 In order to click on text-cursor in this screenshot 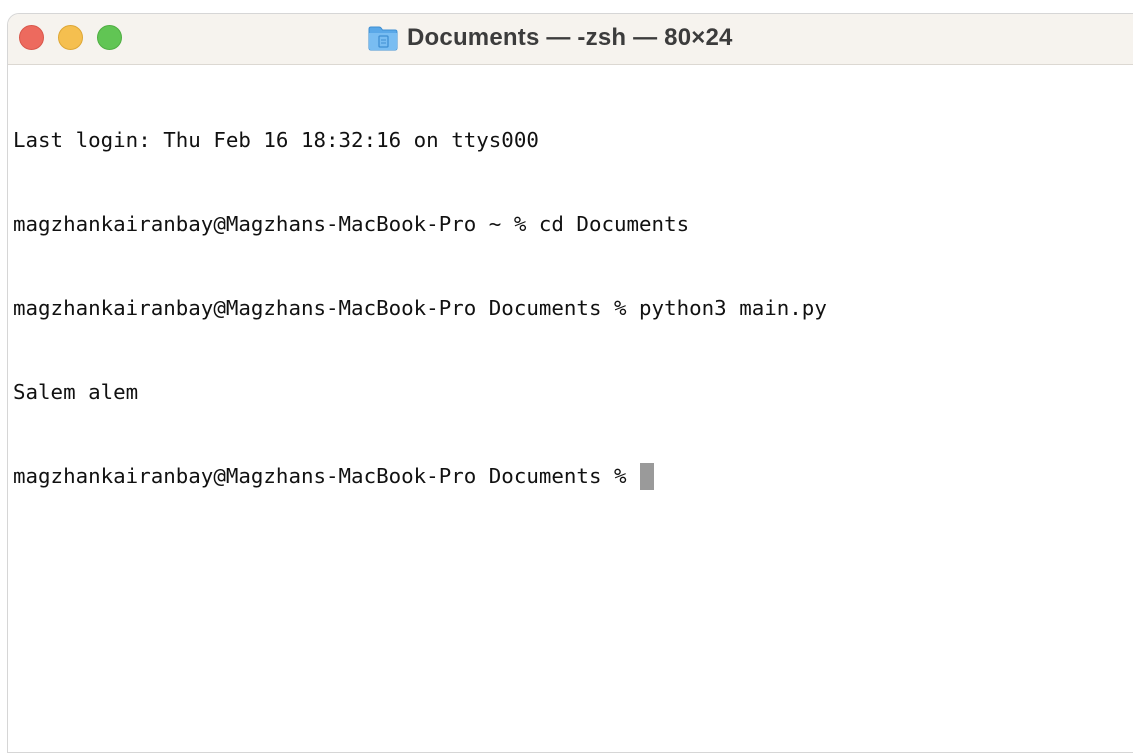, I will do `click(646, 476)`.